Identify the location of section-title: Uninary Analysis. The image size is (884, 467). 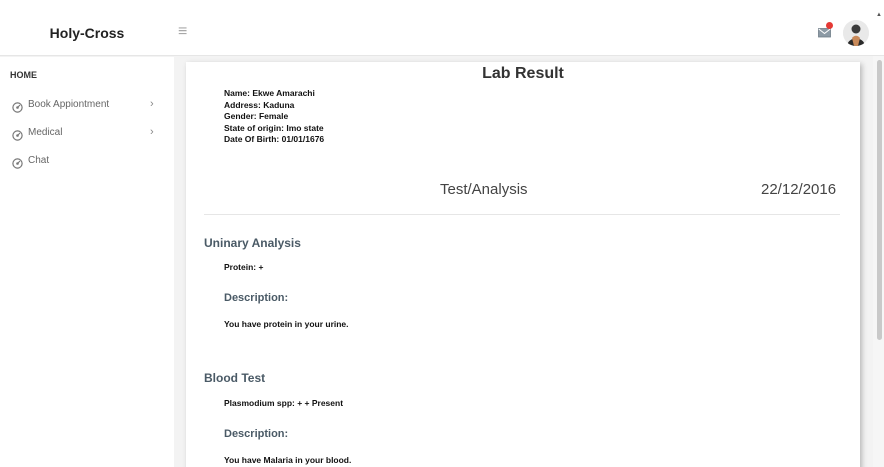
(252, 243).